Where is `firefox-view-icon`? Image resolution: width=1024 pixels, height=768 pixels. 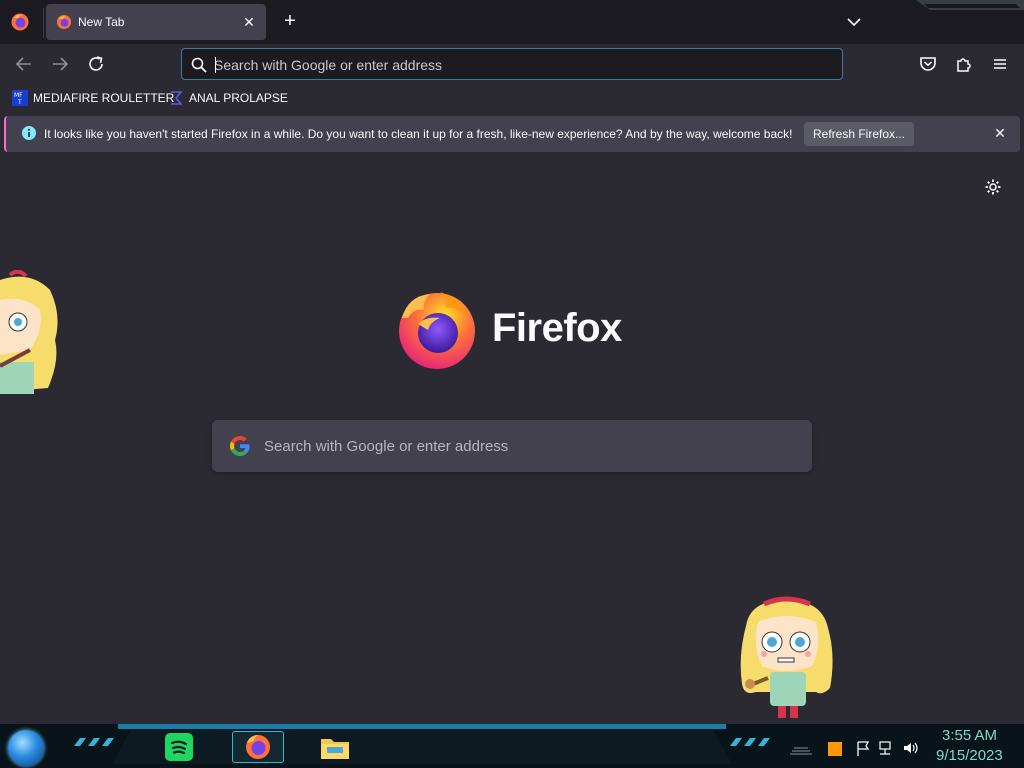
firefox-view-icon is located at coordinates (20, 22).